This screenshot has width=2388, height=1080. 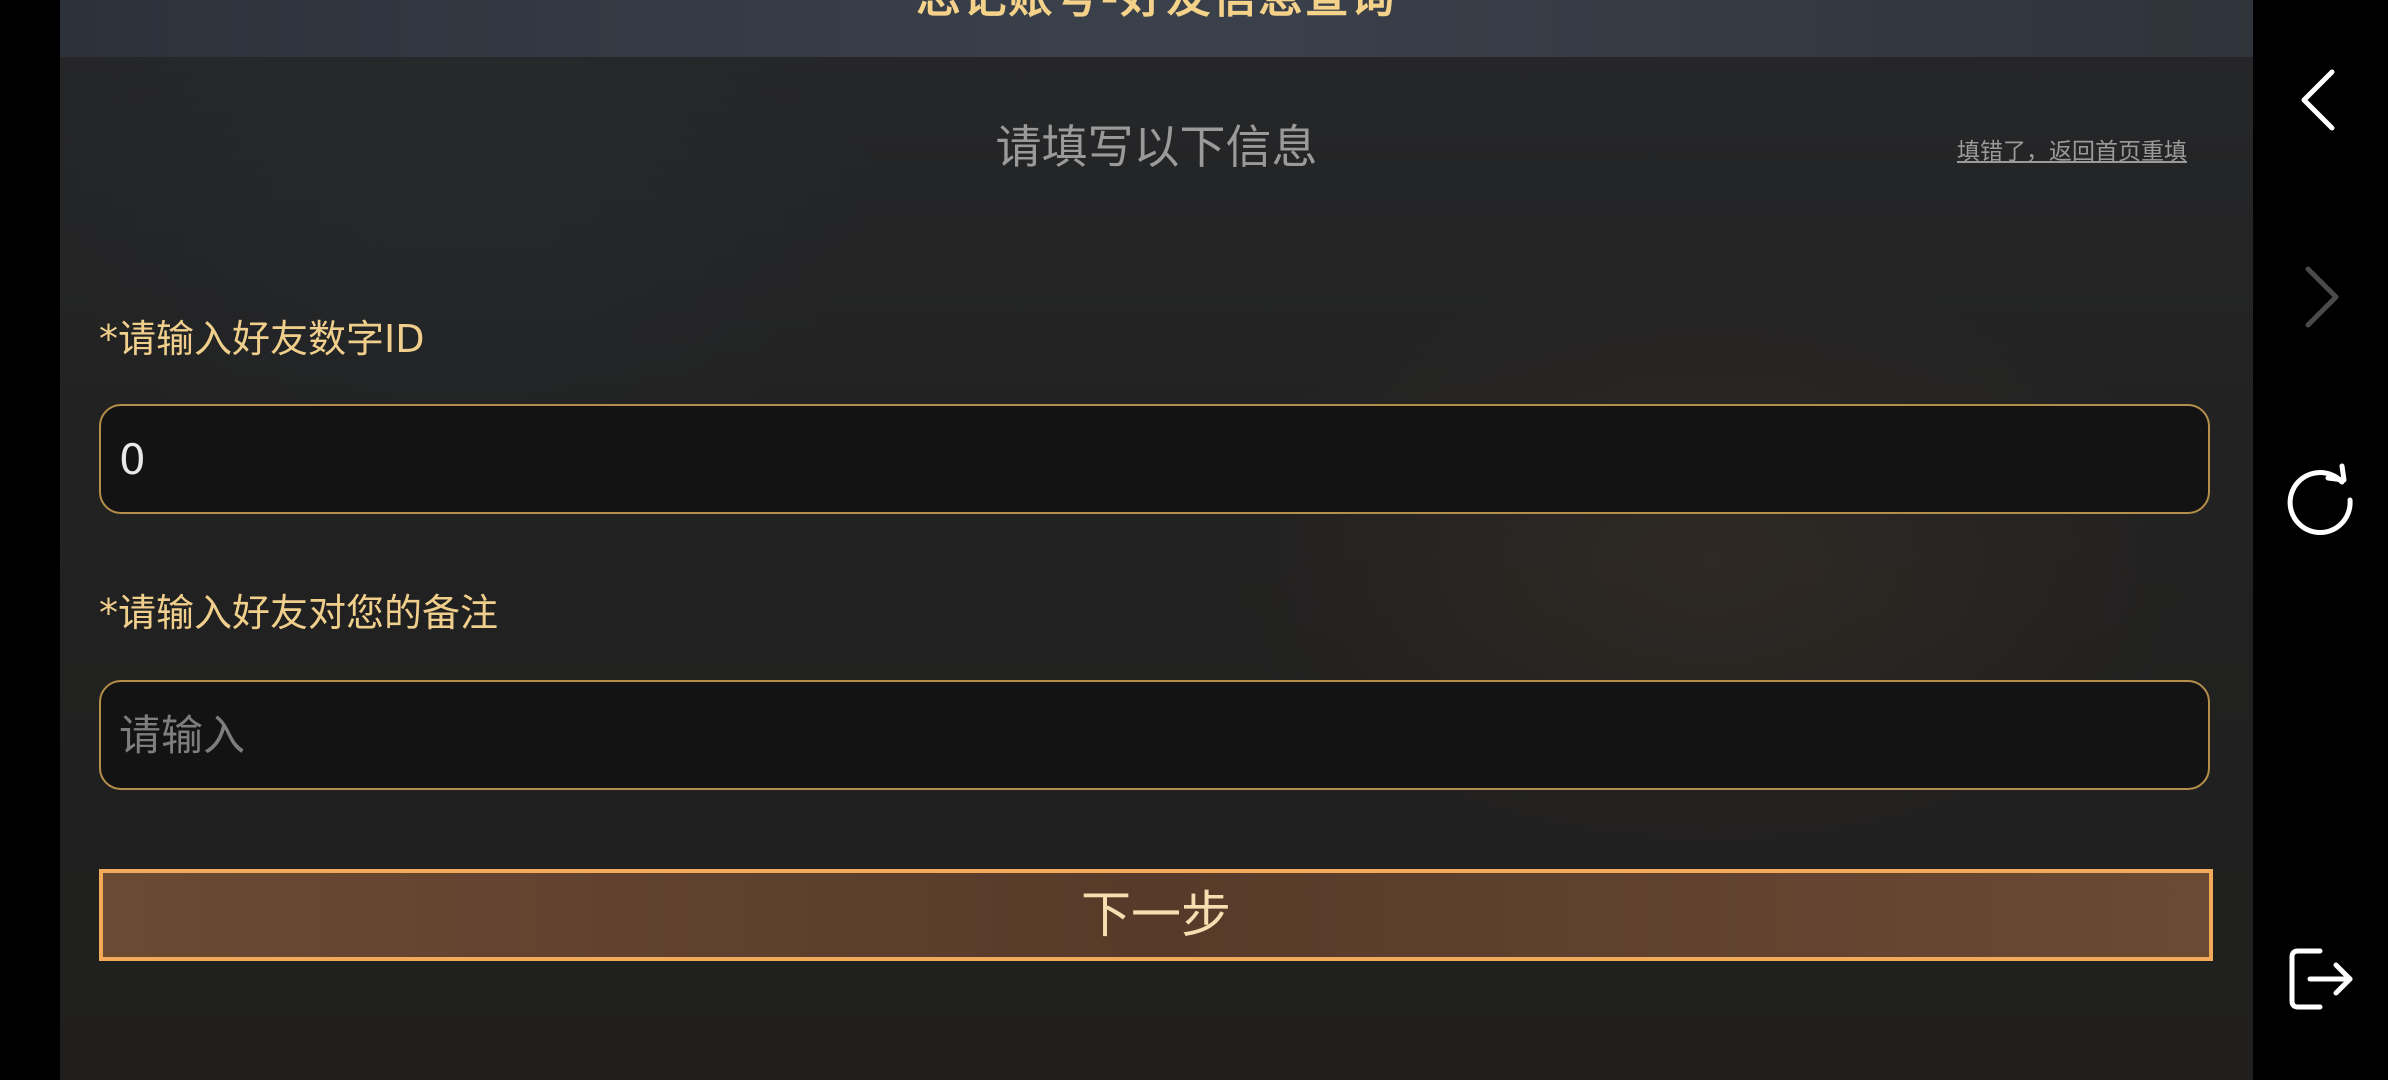 What do you see at coordinates (262, 339) in the screenshot?
I see `friend-id-label: *请输入好友数字ID` at bounding box center [262, 339].